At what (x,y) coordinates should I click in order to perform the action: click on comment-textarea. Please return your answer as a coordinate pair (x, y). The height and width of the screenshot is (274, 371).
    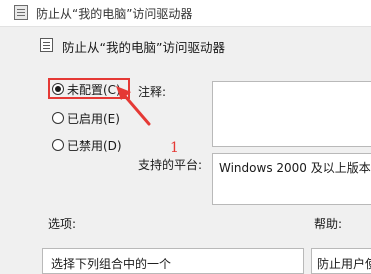
    Looking at the image, I should click on (291, 114).